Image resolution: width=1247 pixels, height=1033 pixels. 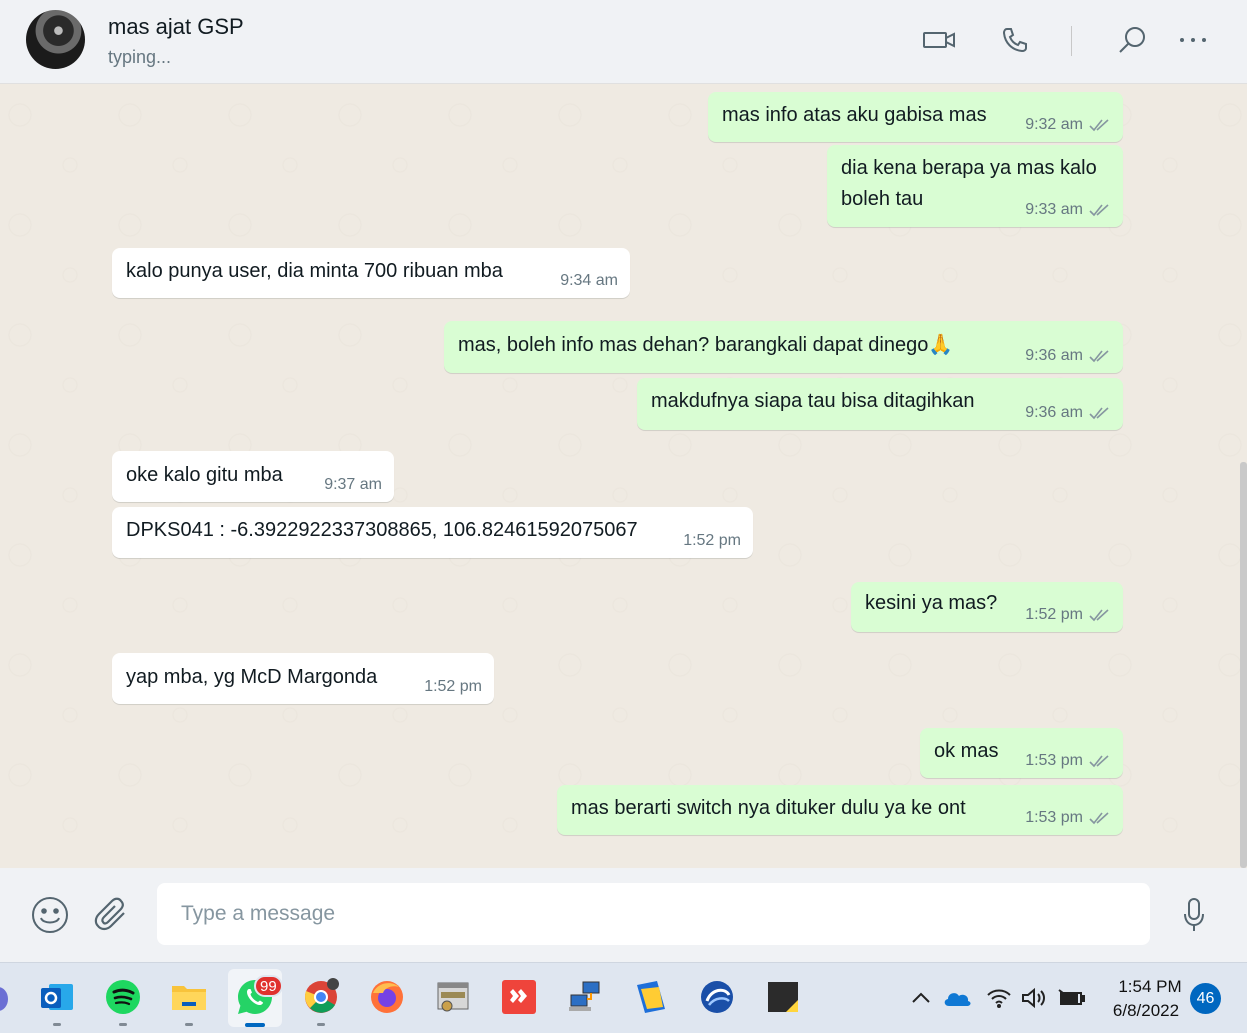 What do you see at coordinates (1150, 987) in the screenshot?
I see `clock-time: 1:54 PM` at bounding box center [1150, 987].